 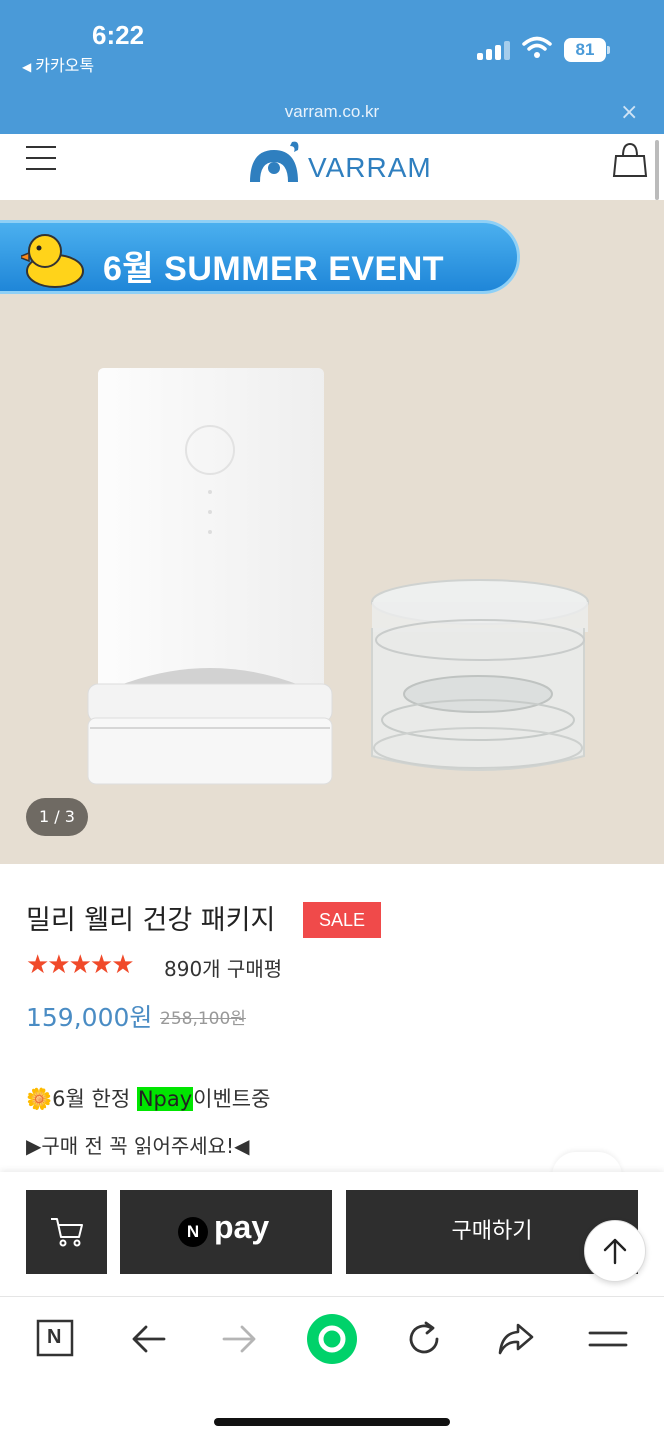 I want to click on npay-event-notice: 🌼6월 한정 Npay이벤트중, so click(x=148, y=1098).